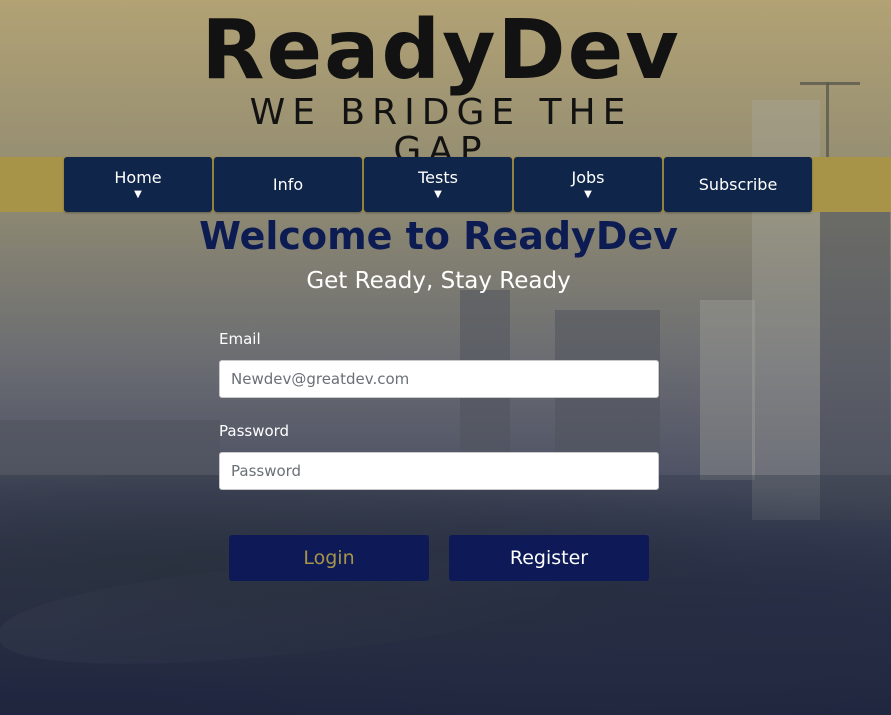 Image resolution: width=891 pixels, height=715 pixels. I want to click on nav-item-info: Info, so click(288, 184).